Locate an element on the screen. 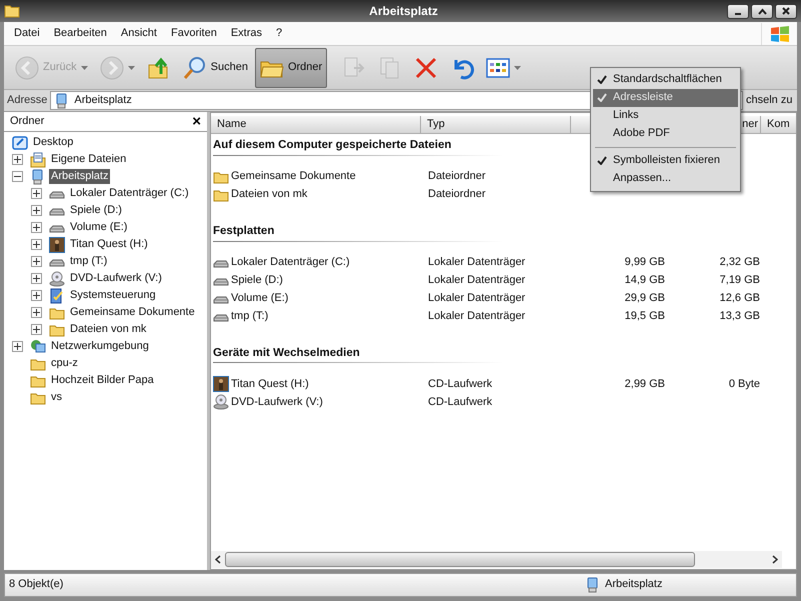  horizontal-scrollbar is located at coordinates (496, 559).